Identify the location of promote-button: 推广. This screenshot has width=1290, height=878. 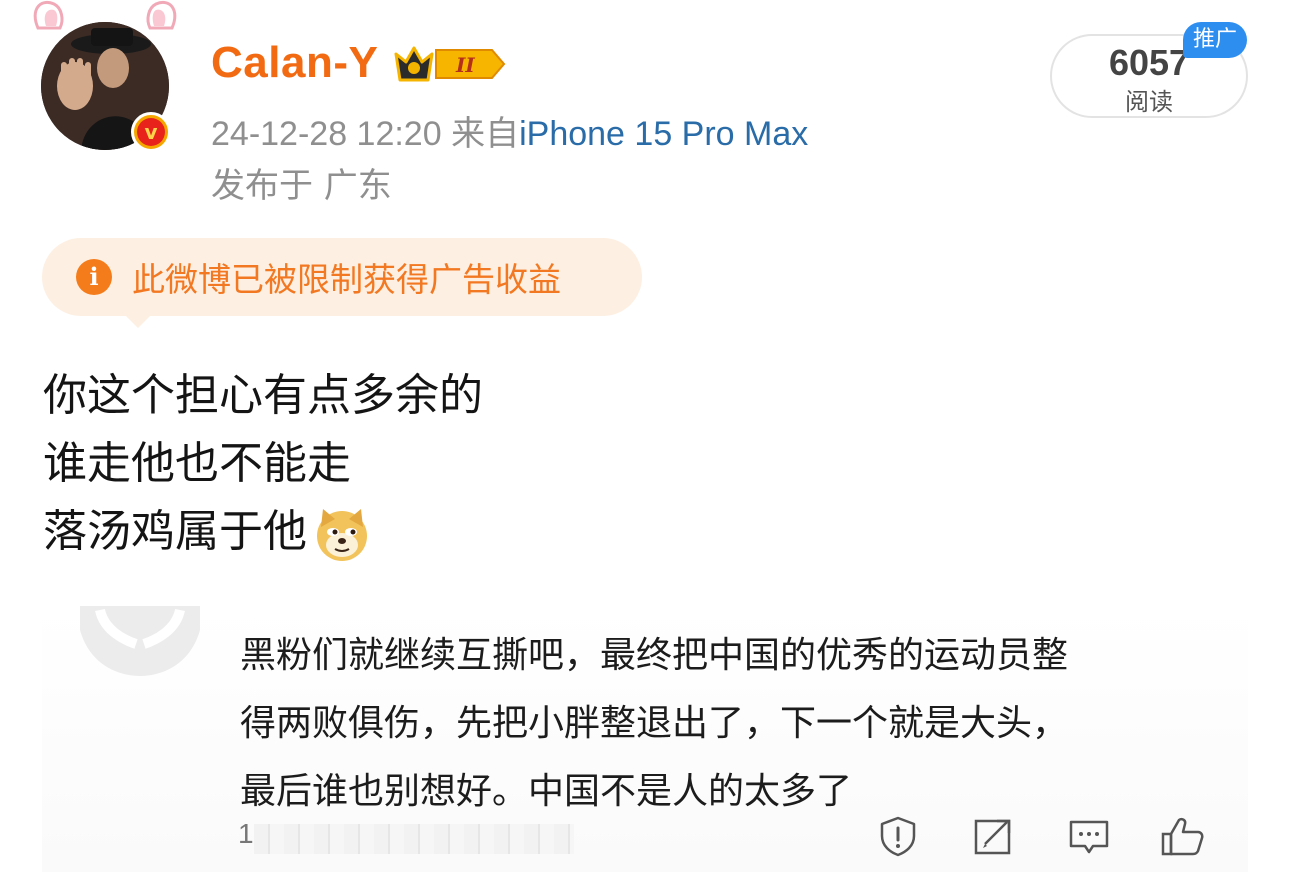
(1215, 40).